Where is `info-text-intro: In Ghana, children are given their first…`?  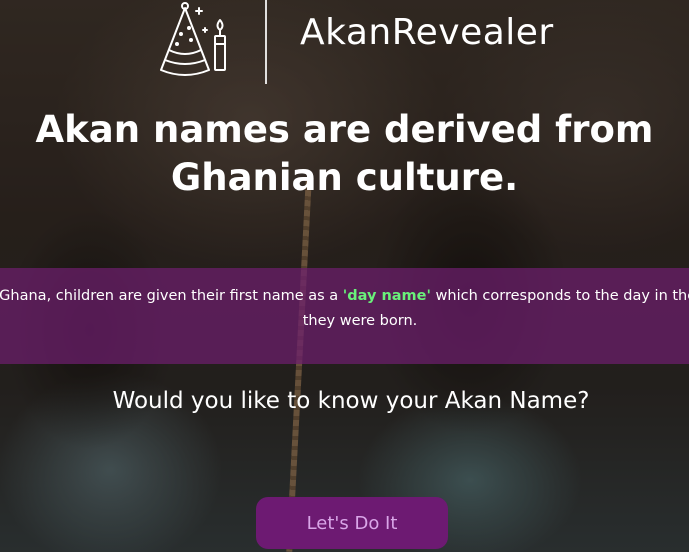
info-text-intro: In Ghana, children are given their first… is located at coordinates (171, 296).